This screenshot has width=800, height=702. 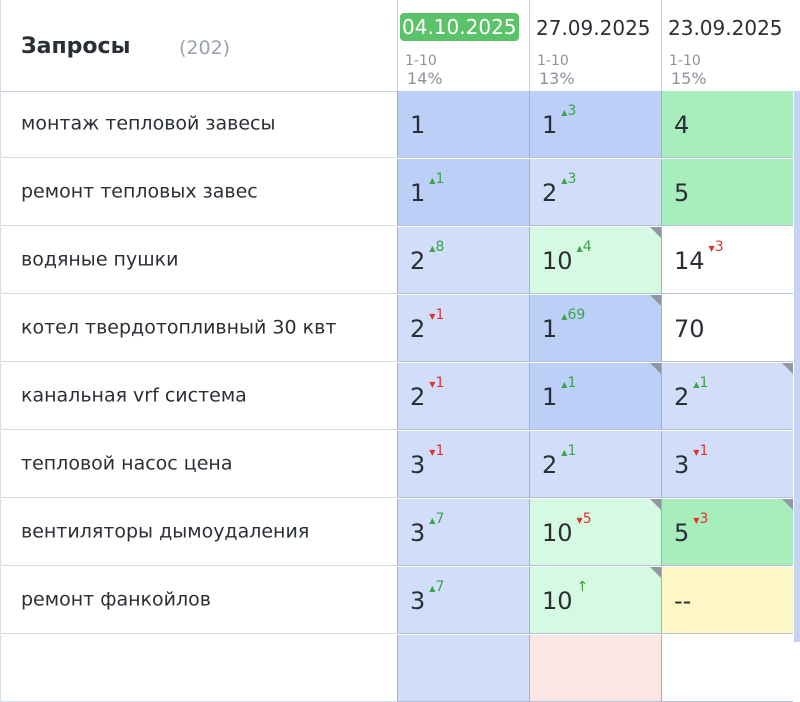 I want to click on position-value: 4, so click(x=681, y=125).